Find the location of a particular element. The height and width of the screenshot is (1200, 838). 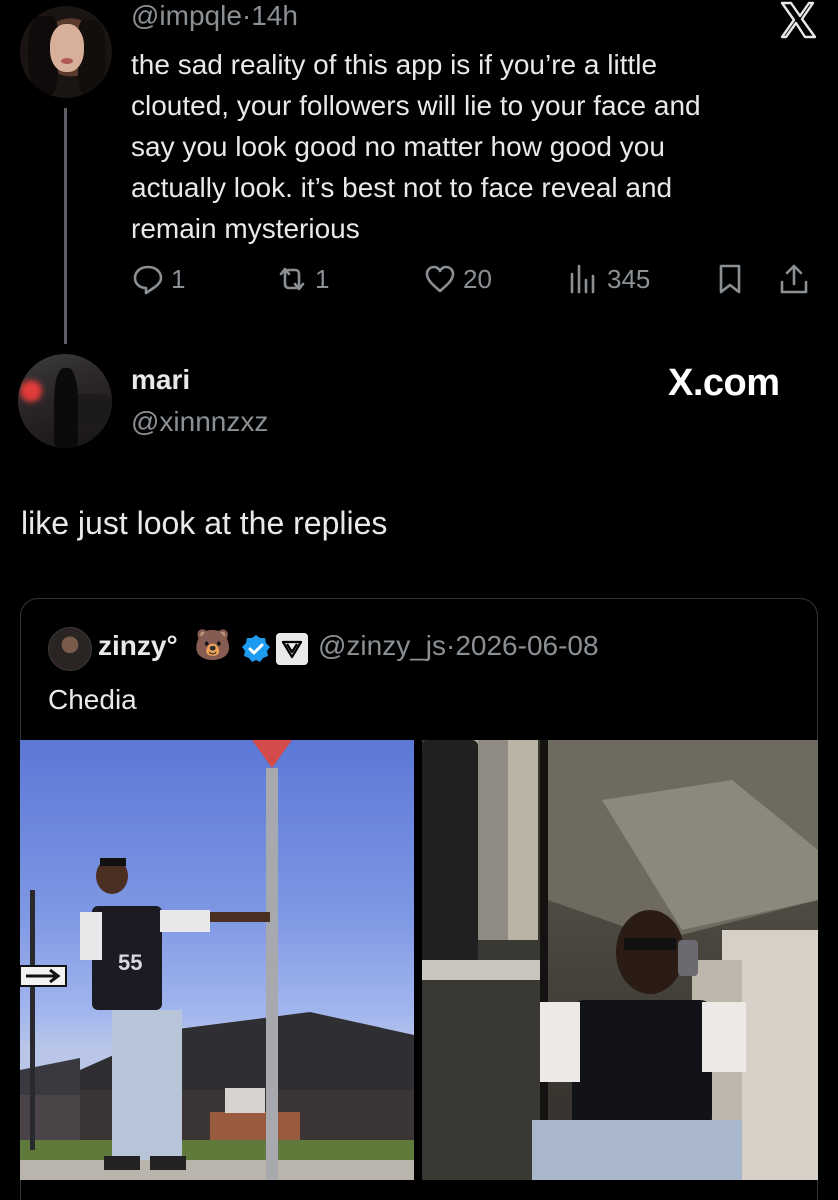

share-icon is located at coordinates (794, 279).